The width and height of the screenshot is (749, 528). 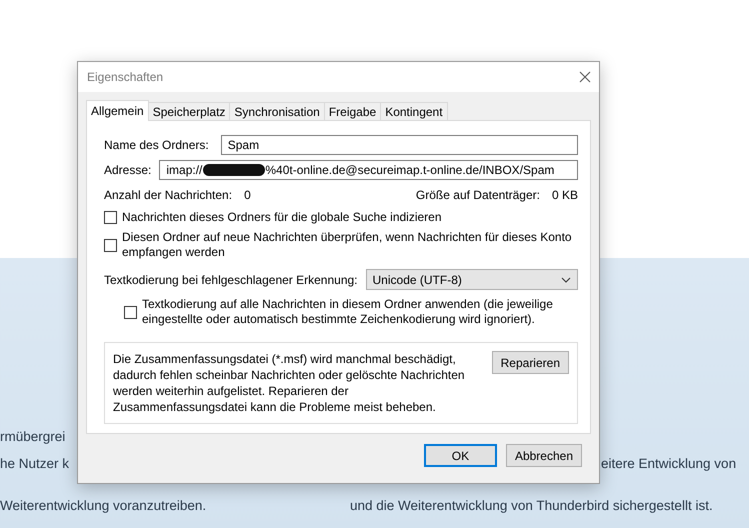 I want to click on tab: Speicherplatz, so click(x=189, y=111).